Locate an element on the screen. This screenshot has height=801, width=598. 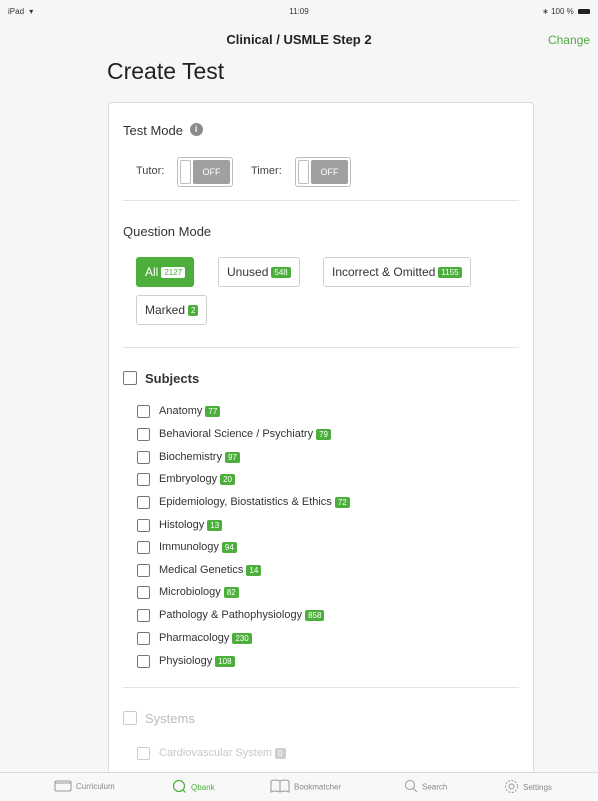
subject-item: Pharmacology 230 is located at coordinates (327, 639).